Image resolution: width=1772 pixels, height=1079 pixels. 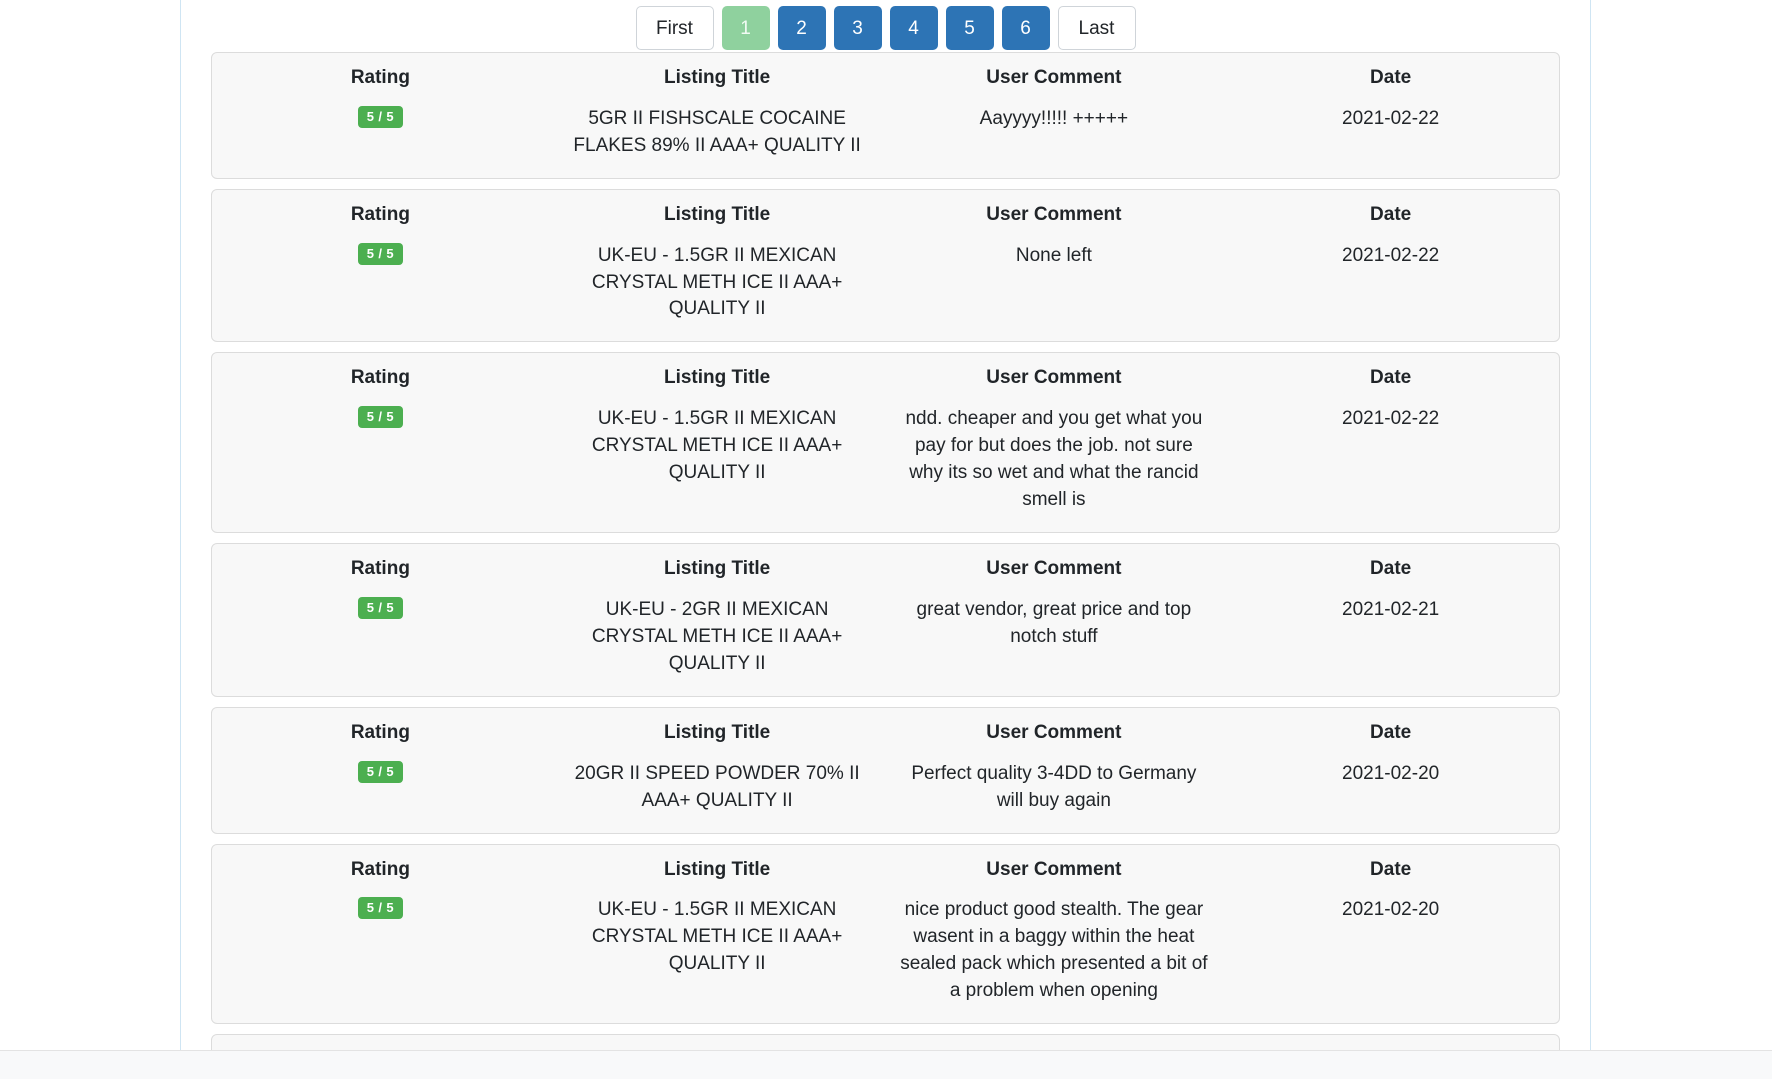 What do you see at coordinates (913, 28) in the screenshot?
I see `pagination-page-4: 4` at bounding box center [913, 28].